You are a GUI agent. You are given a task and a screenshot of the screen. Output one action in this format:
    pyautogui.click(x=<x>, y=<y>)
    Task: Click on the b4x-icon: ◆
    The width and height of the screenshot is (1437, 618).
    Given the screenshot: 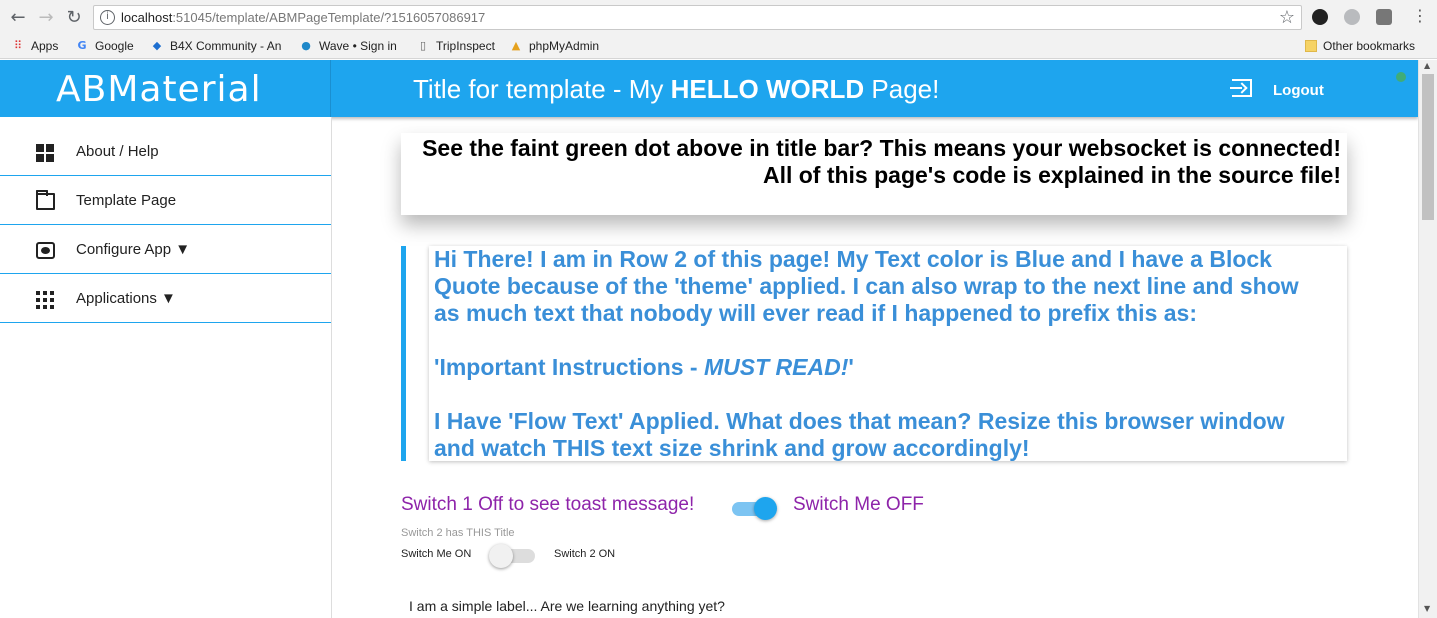 What is the action you would take?
    pyautogui.click(x=157, y=45)
    